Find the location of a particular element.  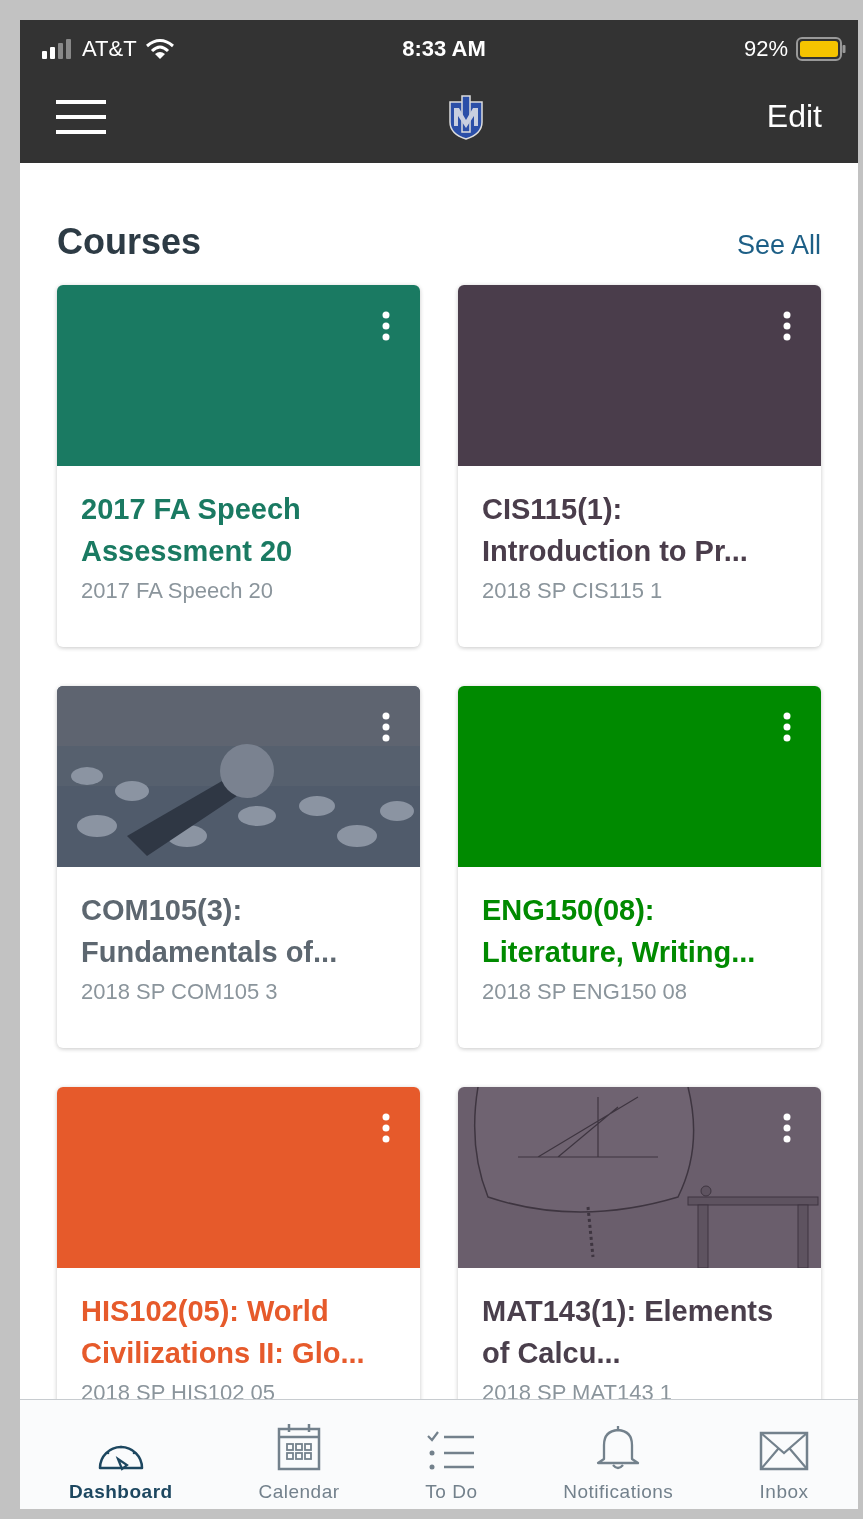

course-code: 2018 SP ENG150 08 is located at coordinates (585, 992).